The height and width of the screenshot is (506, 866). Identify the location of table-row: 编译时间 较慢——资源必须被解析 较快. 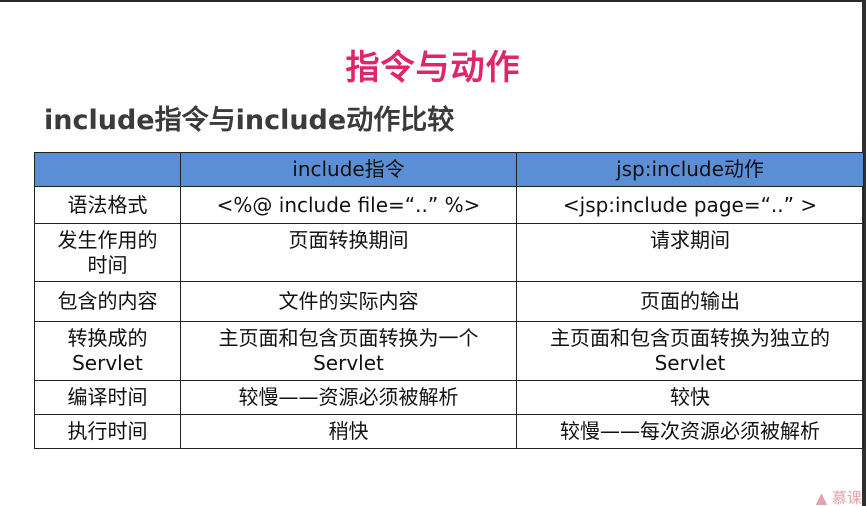
(449, 397).